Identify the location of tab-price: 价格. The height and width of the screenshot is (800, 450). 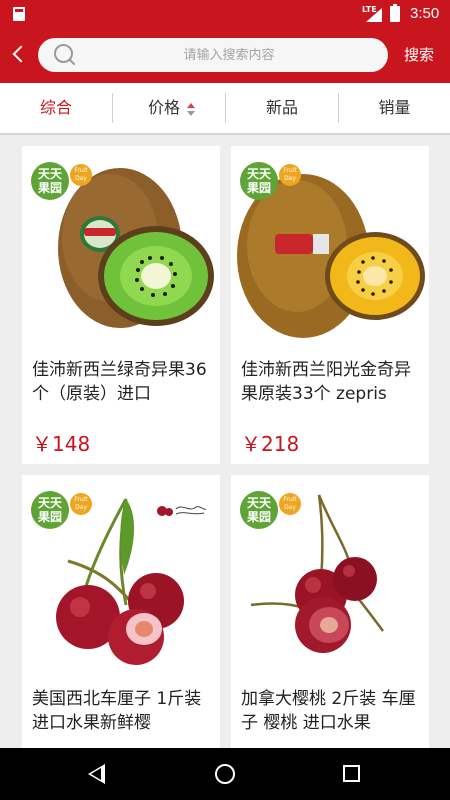
(169, 108).